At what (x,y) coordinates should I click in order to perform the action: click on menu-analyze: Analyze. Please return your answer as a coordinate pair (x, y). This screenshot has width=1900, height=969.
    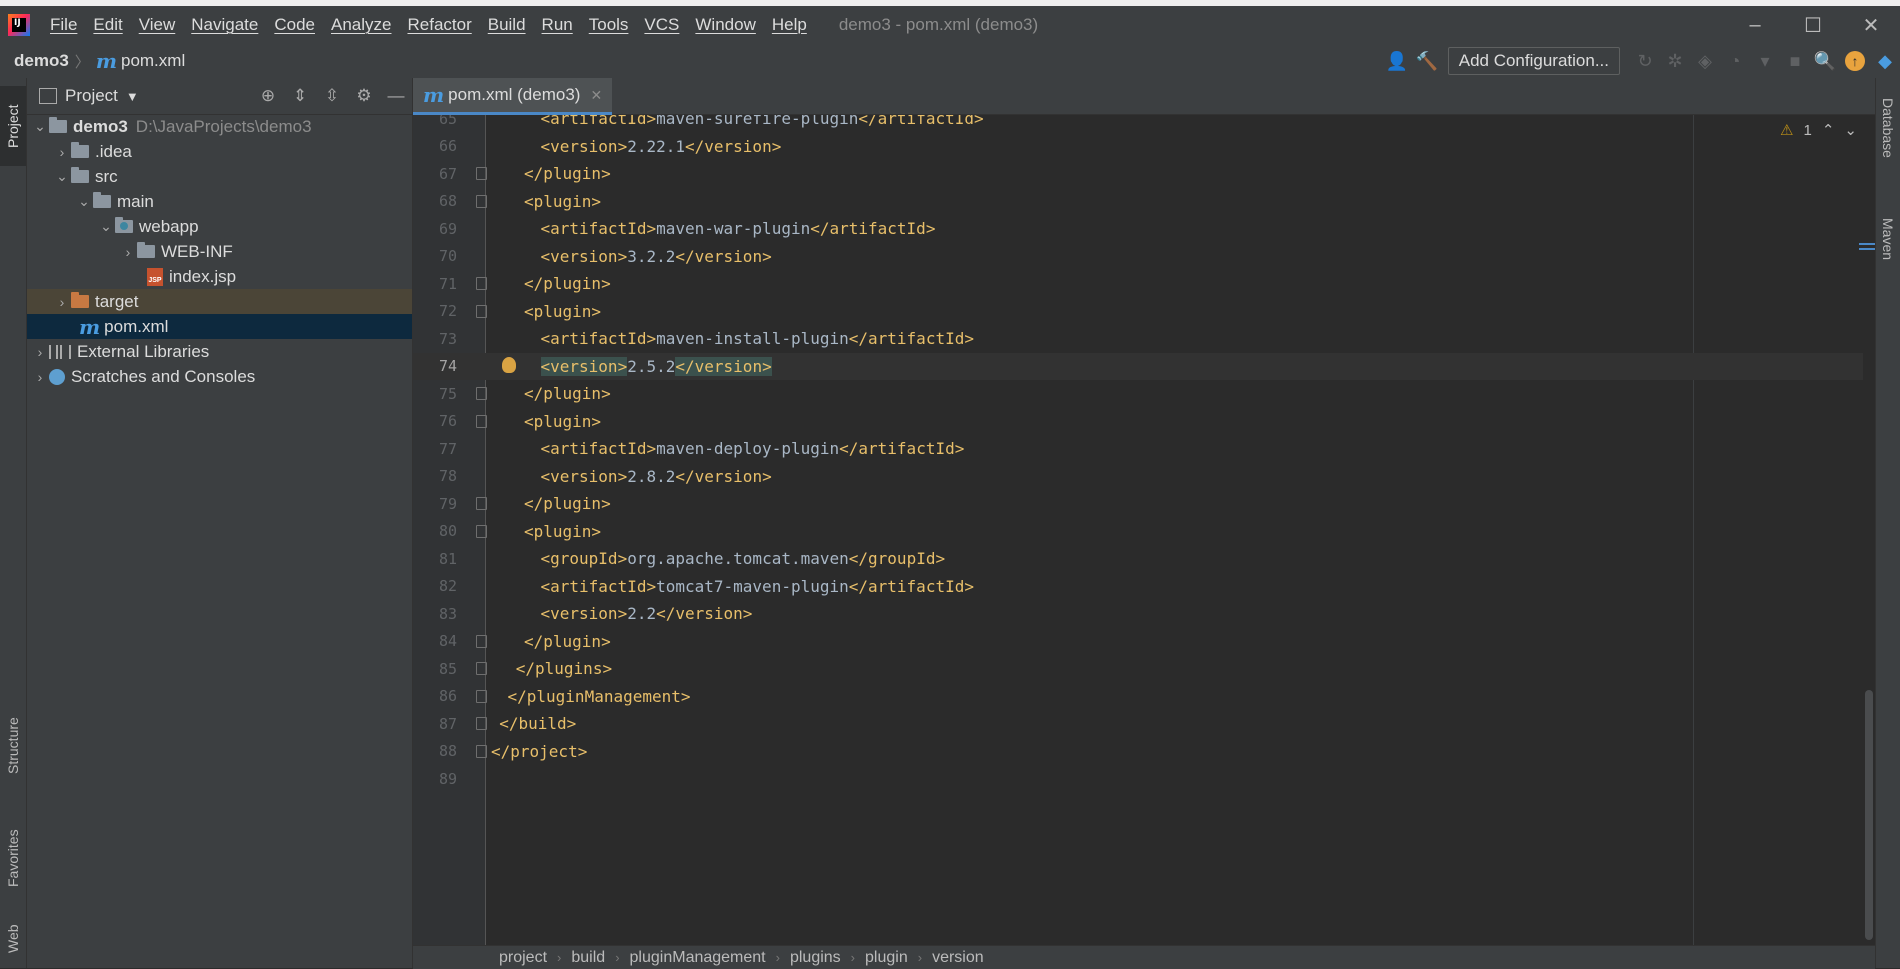
    Looking at the image, I should click on (361, 25).